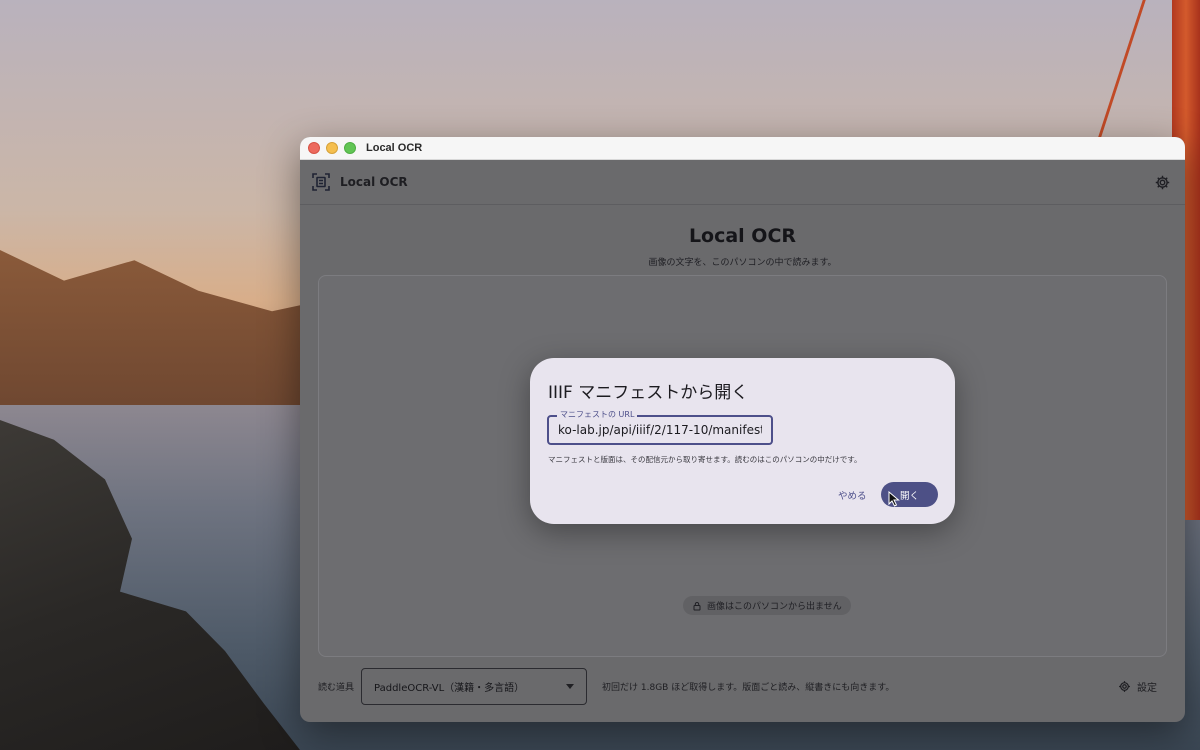 Image resolution: width=1200 pixels, height=750 pixels. I want to click on settings-gear-button, so click(1162, 182).